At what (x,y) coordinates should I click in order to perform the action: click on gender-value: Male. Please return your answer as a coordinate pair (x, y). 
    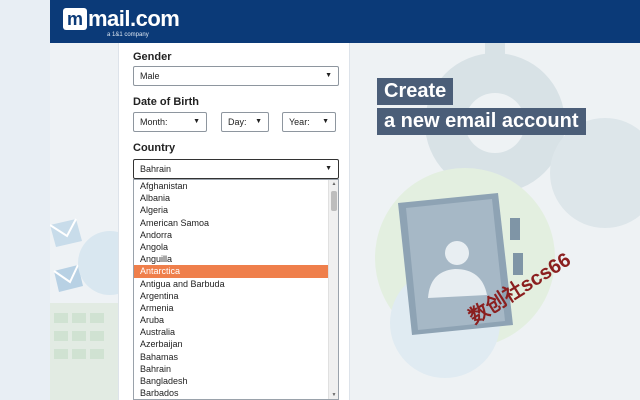
    Looking at the image, I should click on (150, 76).